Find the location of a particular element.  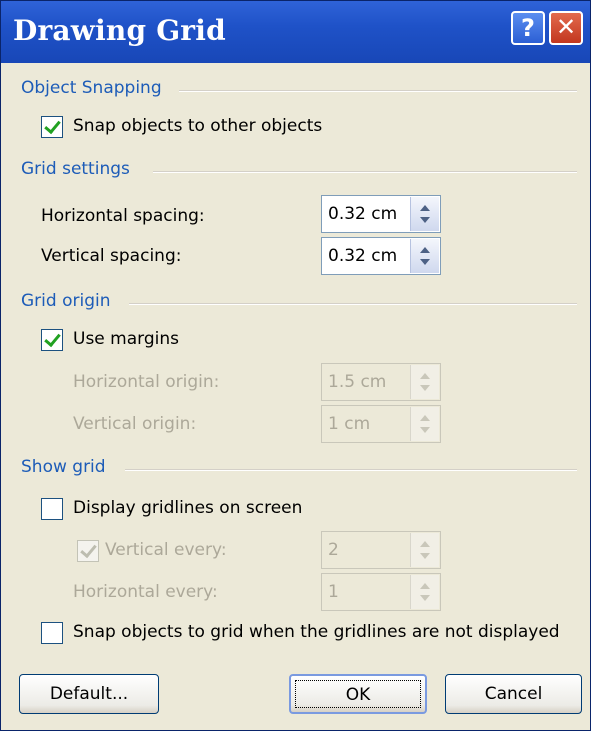

cancel-button: Cancel is located at coordinates (513, 694).